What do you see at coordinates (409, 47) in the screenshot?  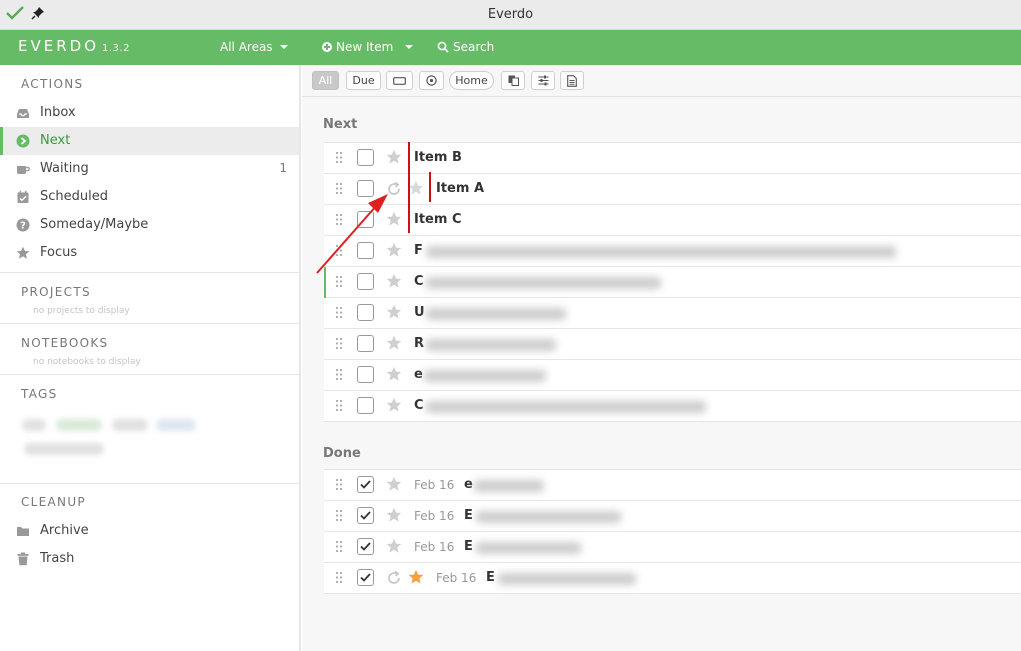 I see `chevron-down-icon` at bounding box center [409, 47].